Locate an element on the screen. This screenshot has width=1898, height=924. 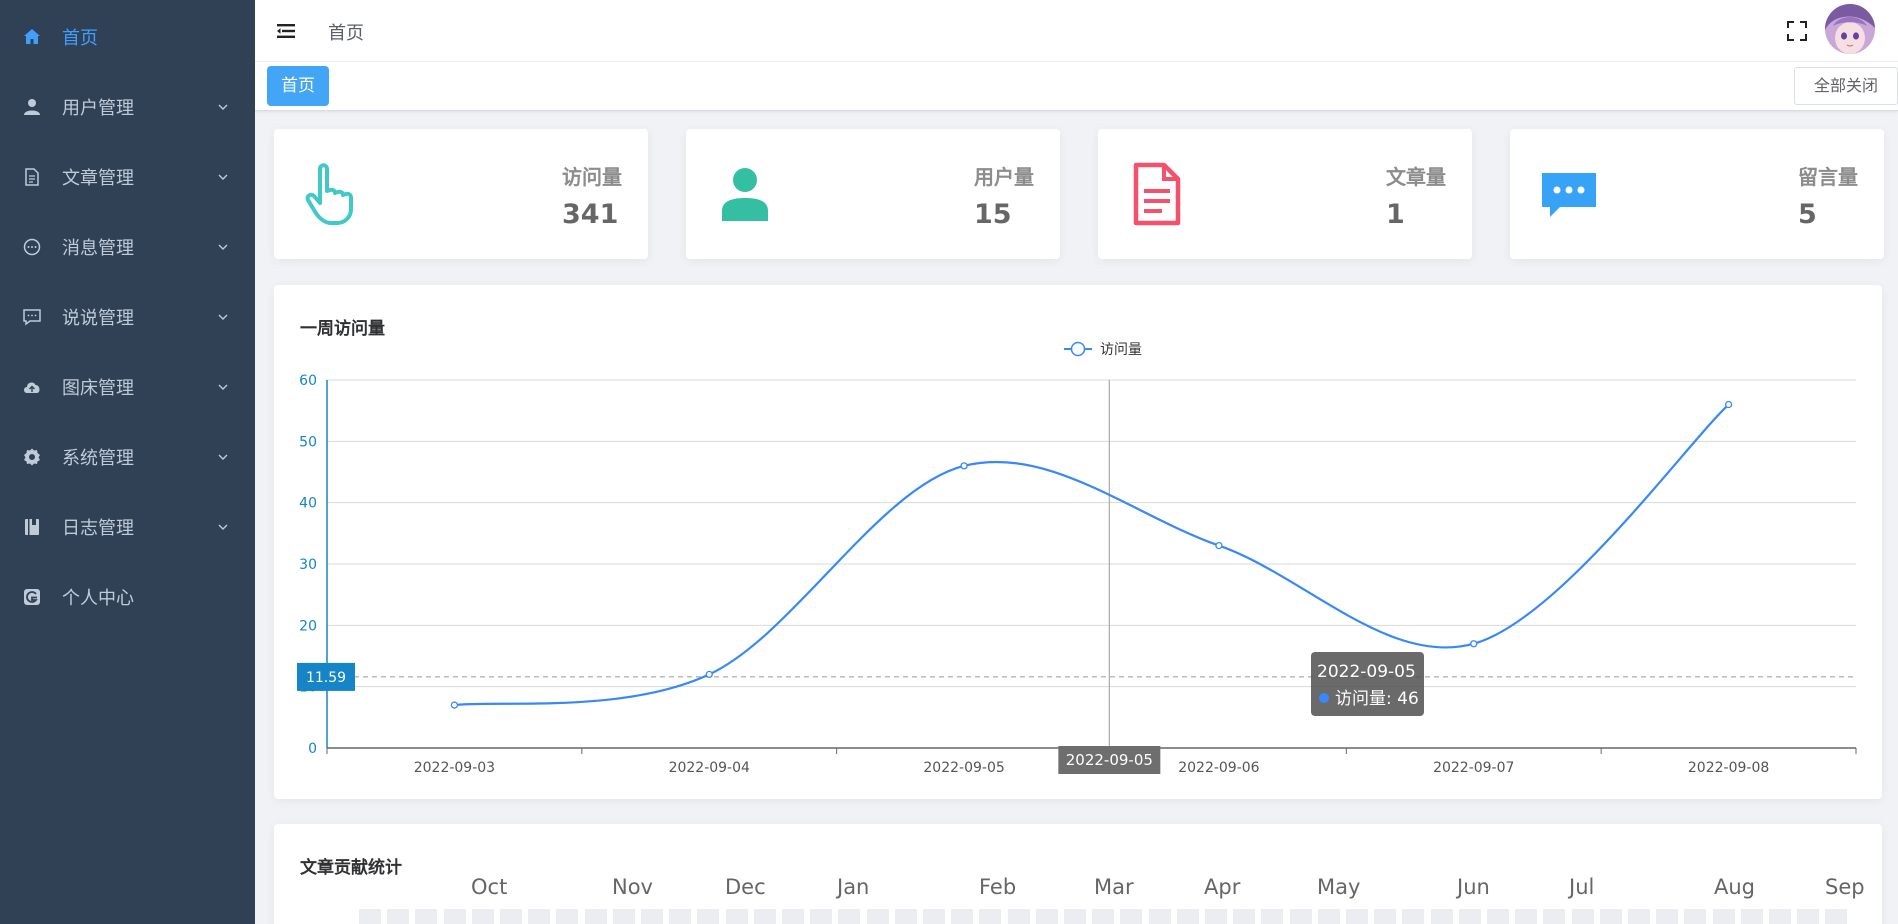
sidebar-item-logs: 日志管理 is located at coordinates (127, 527).